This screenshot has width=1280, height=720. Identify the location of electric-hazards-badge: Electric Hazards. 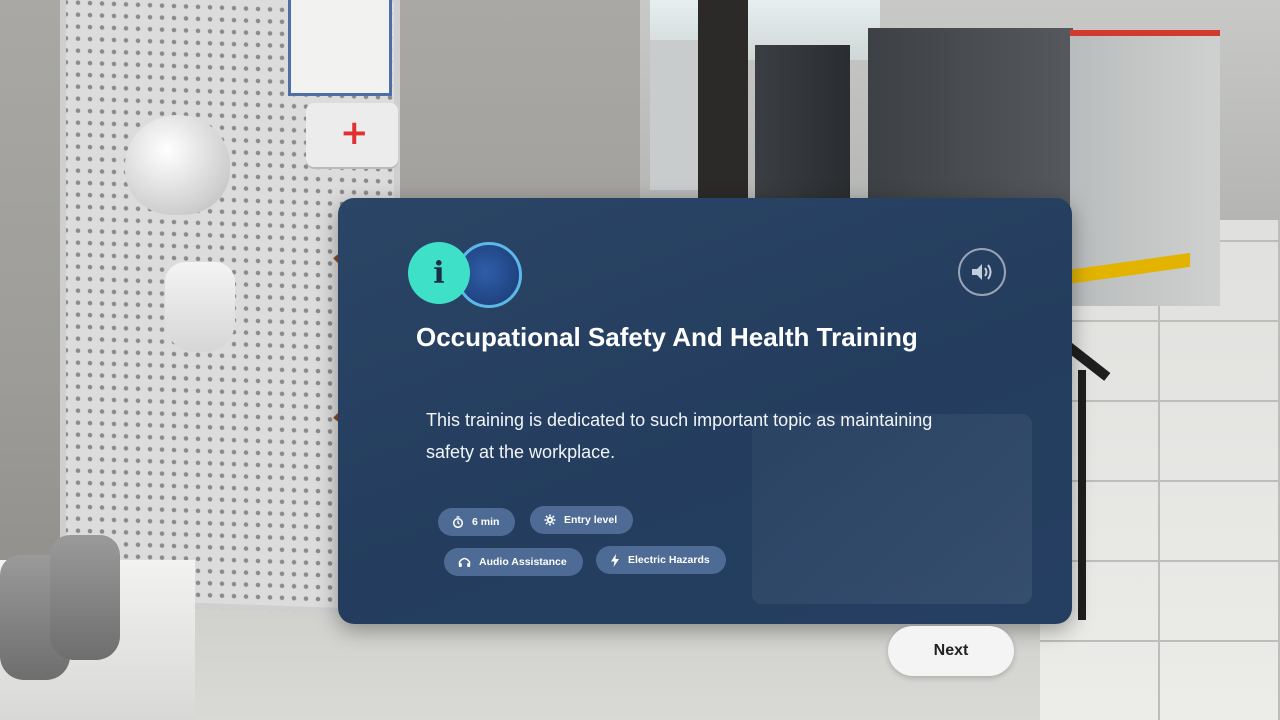
(661, 560).